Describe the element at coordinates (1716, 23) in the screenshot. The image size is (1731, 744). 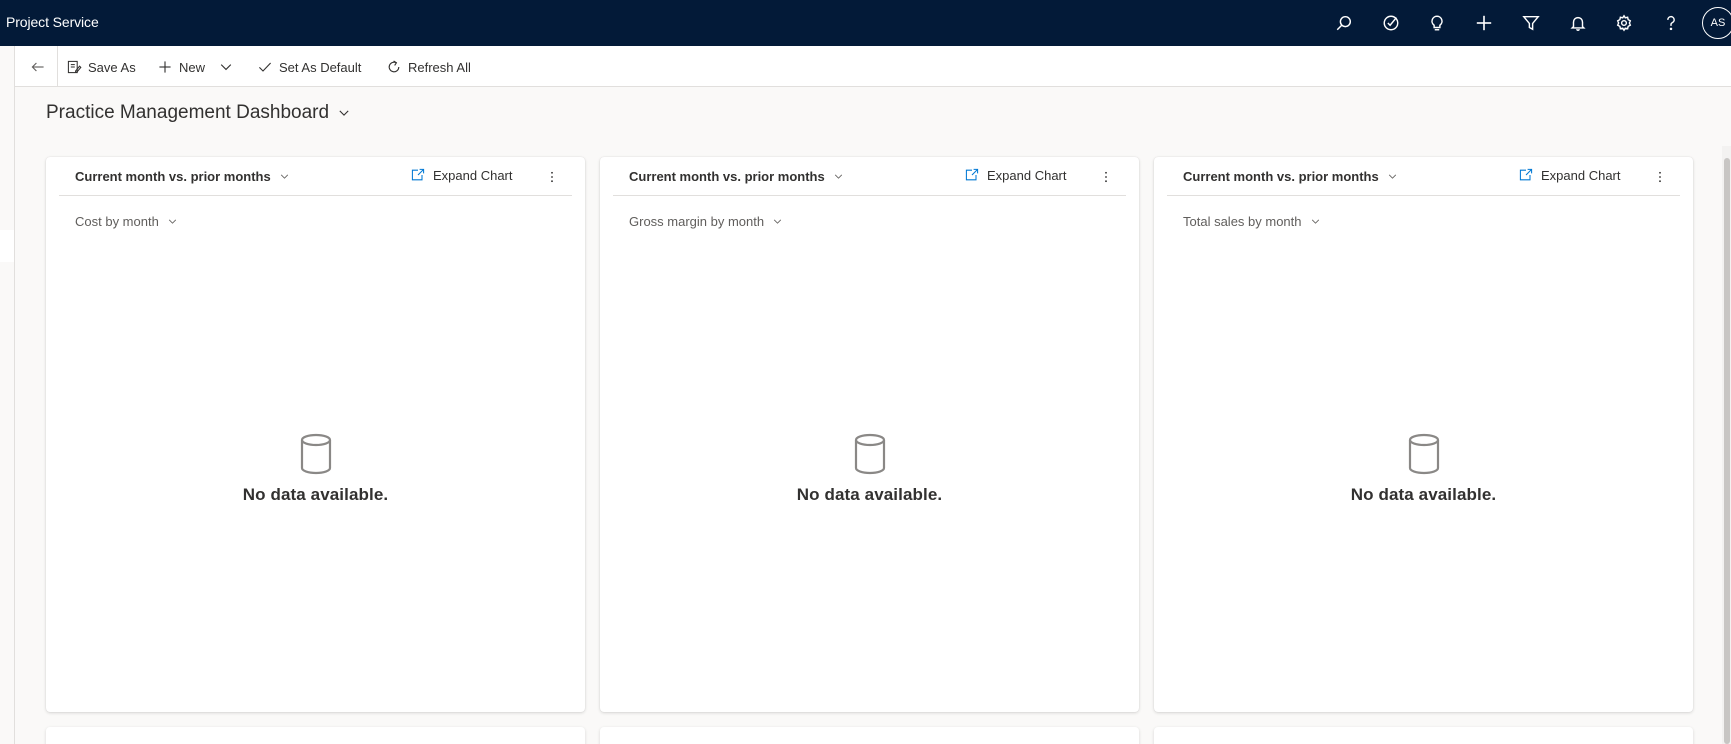
I see `user-avatar: AS` at that location.